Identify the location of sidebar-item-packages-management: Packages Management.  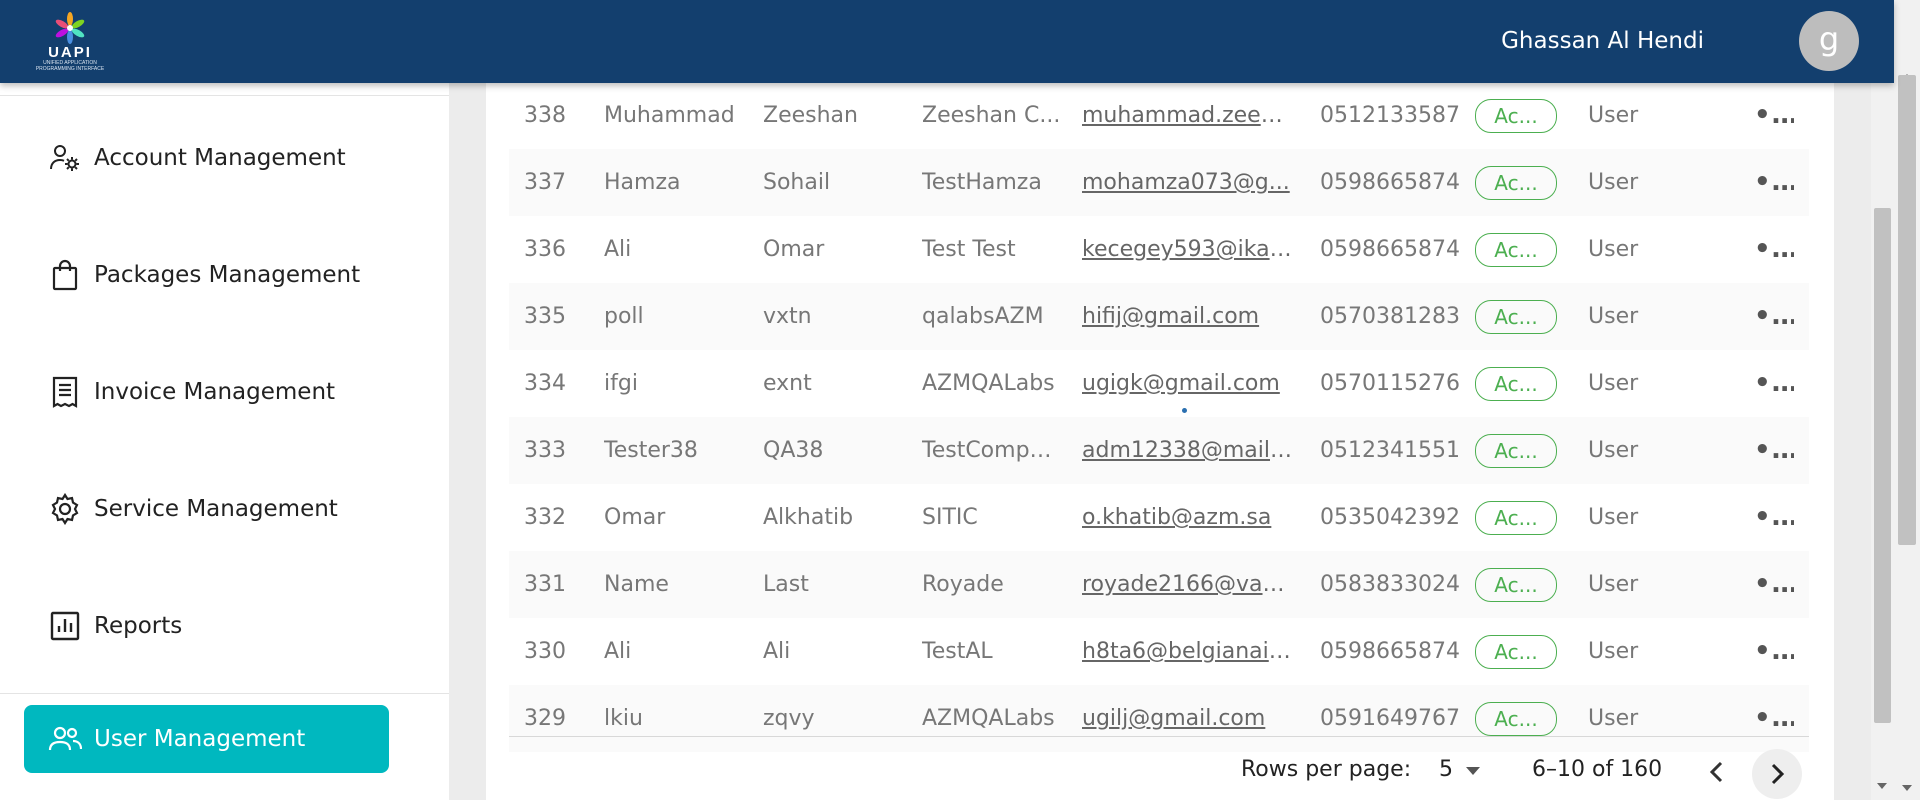
(206, 275).